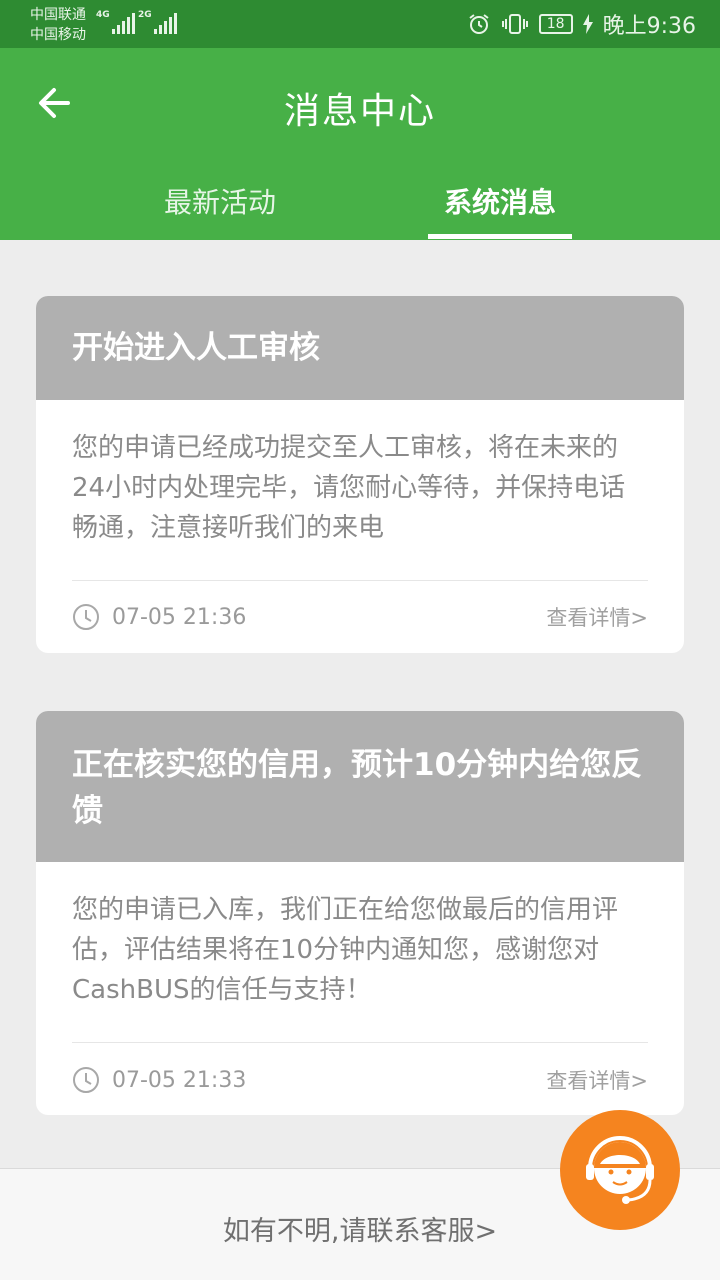 The height and width of the screenshot is (1280, 720). I want to click on carrier-info: 中国联通 中国移动, so click(58, 25).